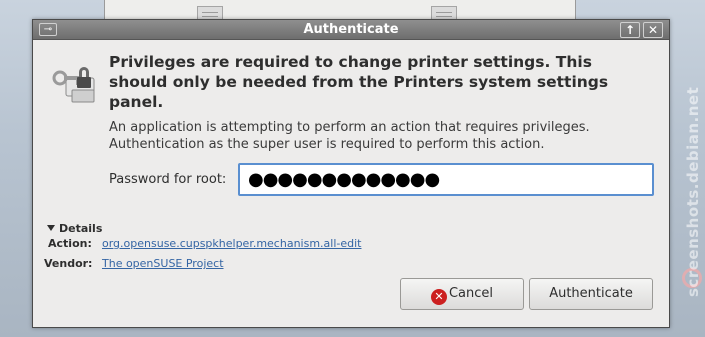  I want to click on action-label: Action:, so click(70, 243).